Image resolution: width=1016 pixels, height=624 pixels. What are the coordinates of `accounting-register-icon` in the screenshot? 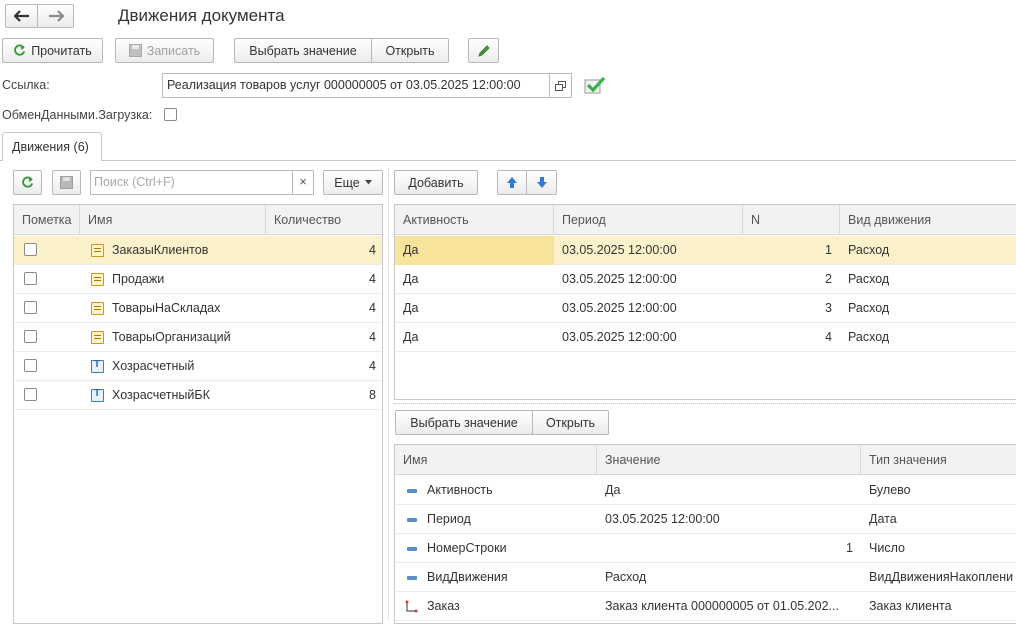 It's located at (97, 395).